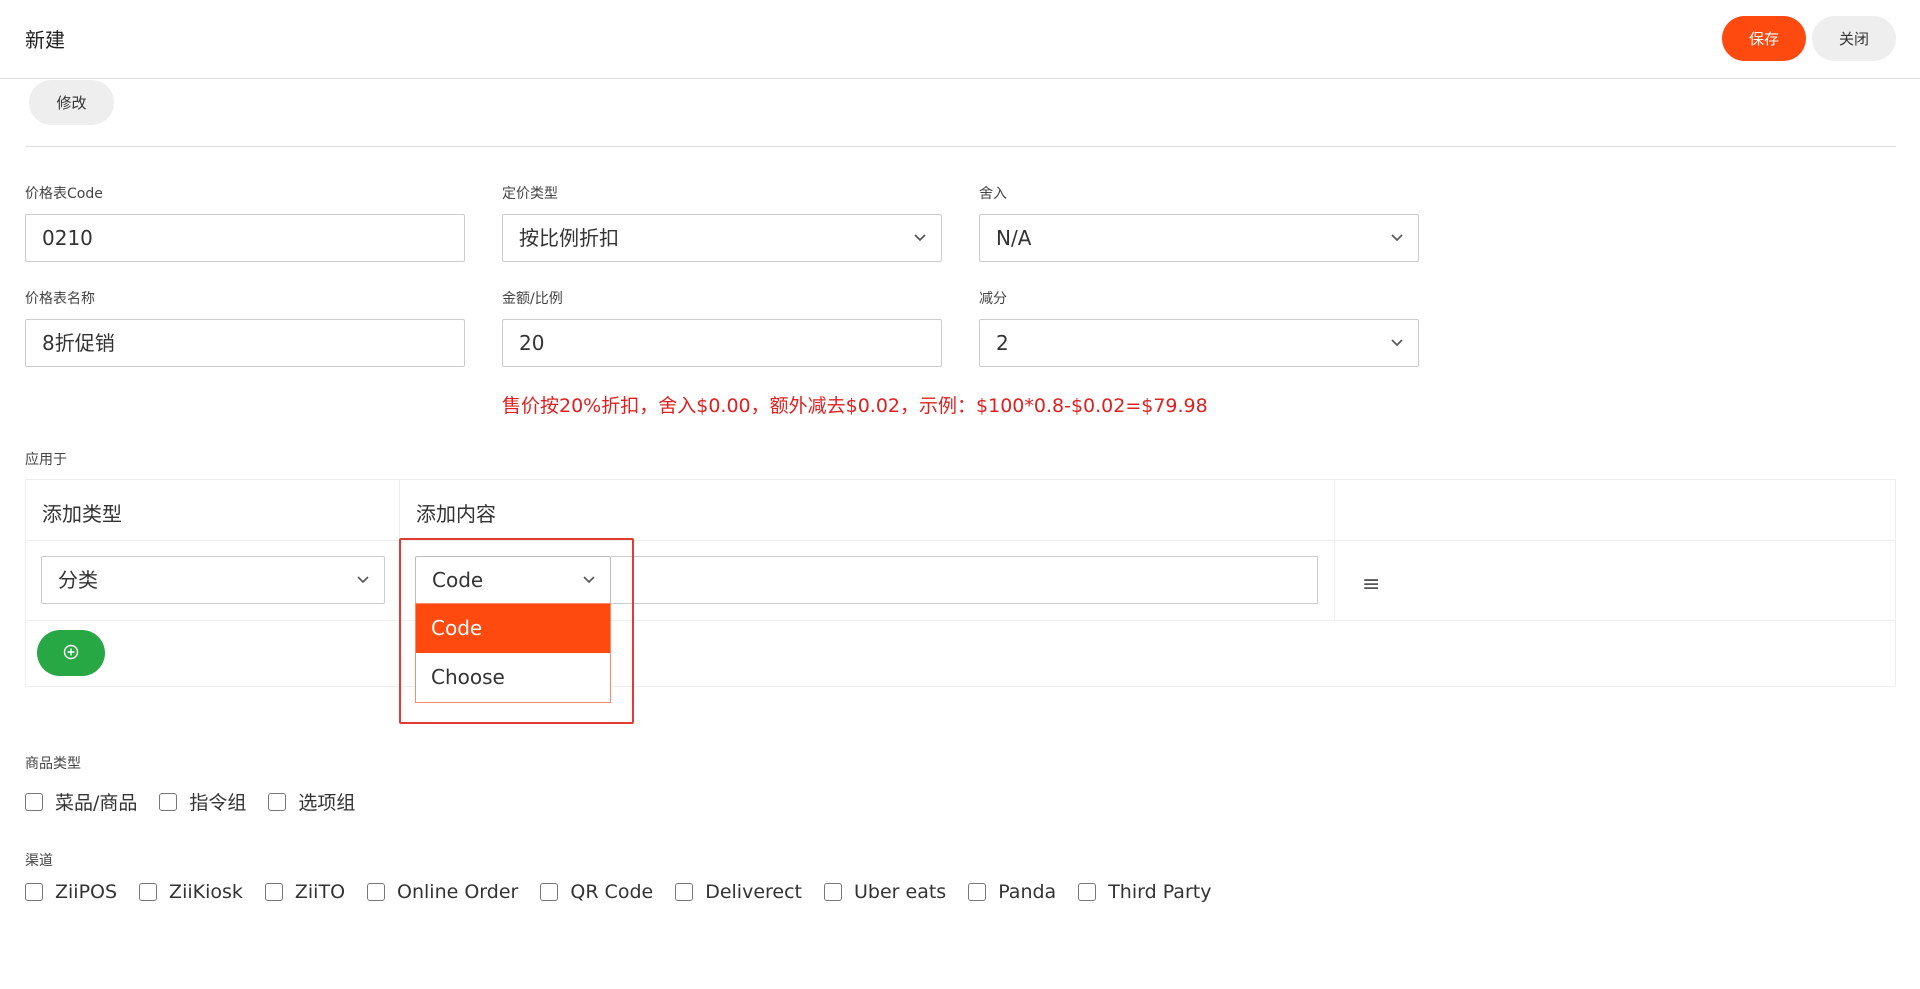 The height and width of the screenshot is (989, 1920). What do you see at coordinates (245, 343) in the screenshot?
I see `name-input: 8折促销` at bounding box center [245, 343].